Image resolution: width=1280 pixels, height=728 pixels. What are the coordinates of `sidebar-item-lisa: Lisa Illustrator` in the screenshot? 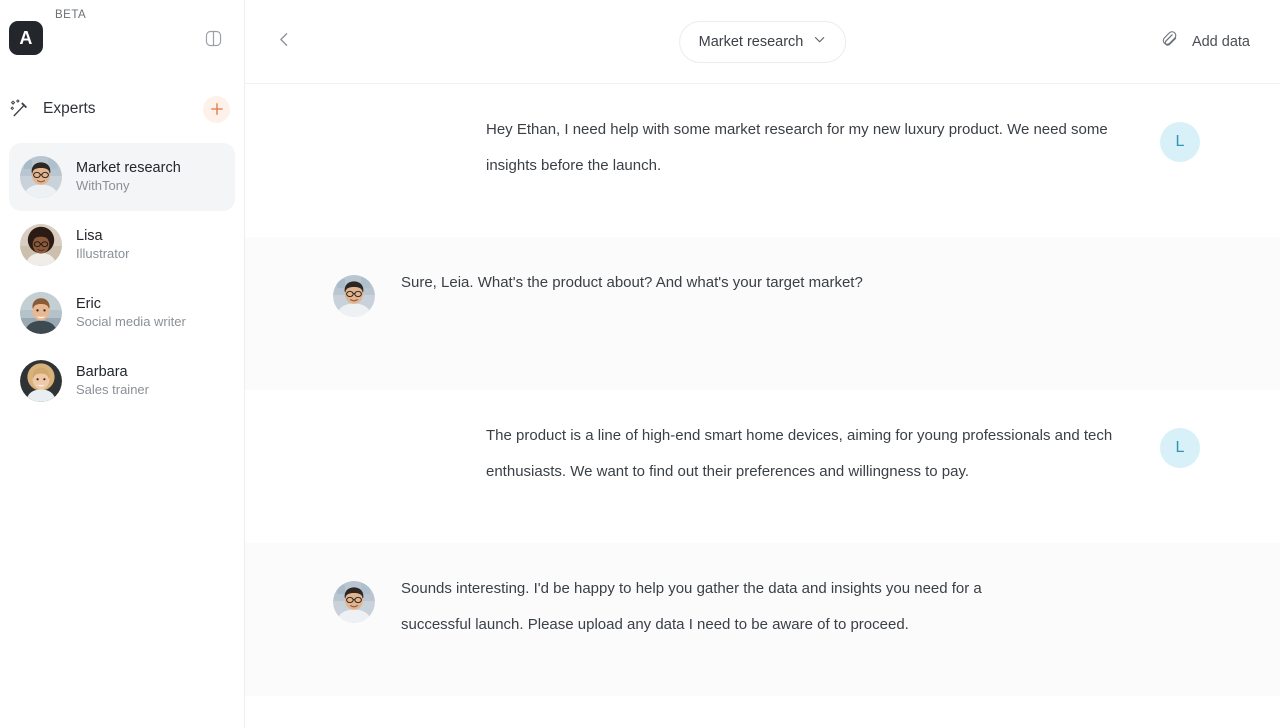 It's located at (122, 245).